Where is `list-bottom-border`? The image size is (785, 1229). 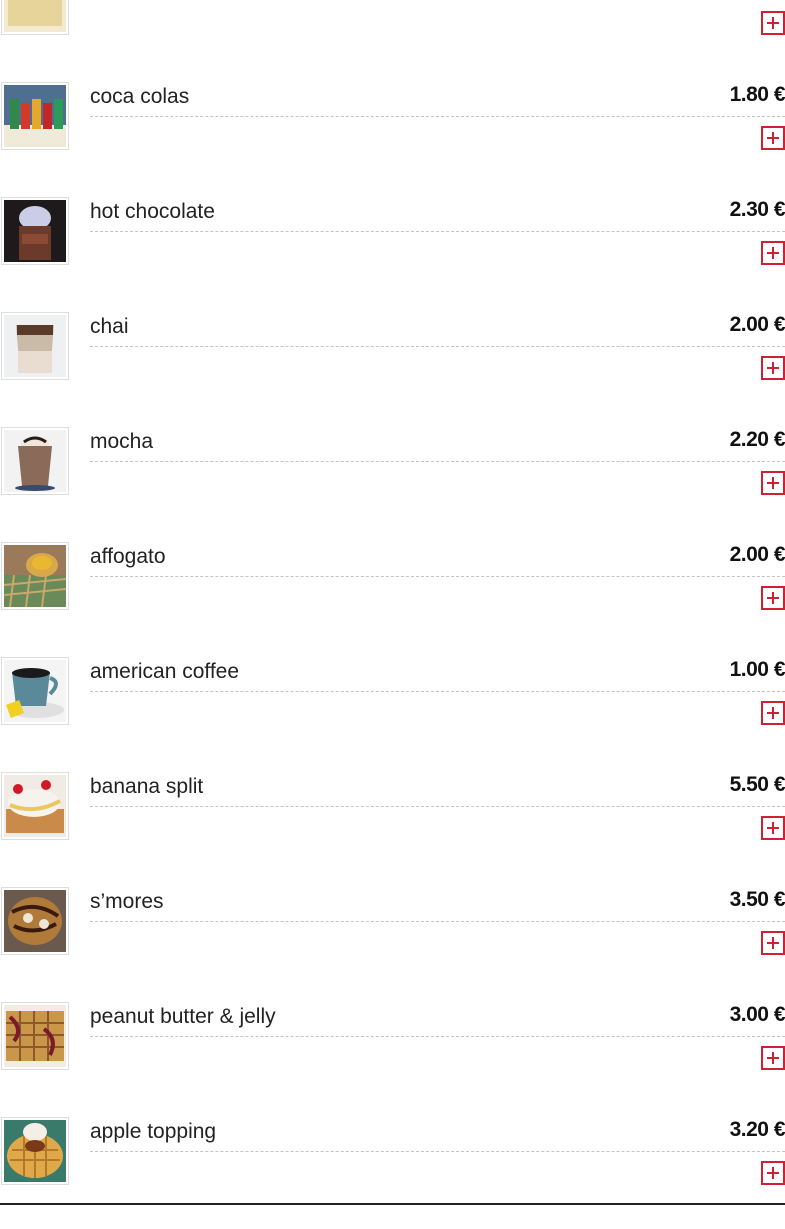 list-bottom-border is located at coordinates (392, 1204).